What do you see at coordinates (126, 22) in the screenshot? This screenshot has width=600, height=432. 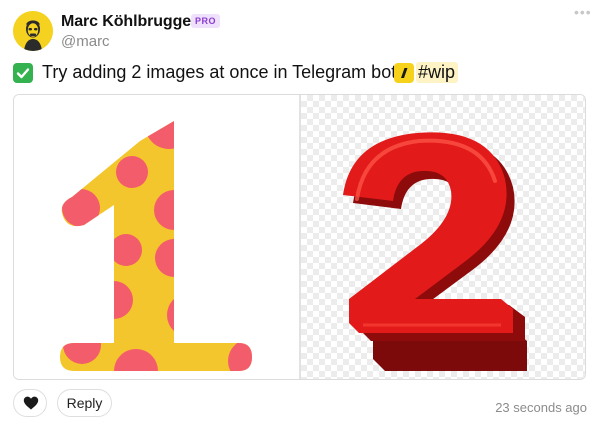 I see `author-name: Marc Köhlbrugge` at bounding box center [126, 22].